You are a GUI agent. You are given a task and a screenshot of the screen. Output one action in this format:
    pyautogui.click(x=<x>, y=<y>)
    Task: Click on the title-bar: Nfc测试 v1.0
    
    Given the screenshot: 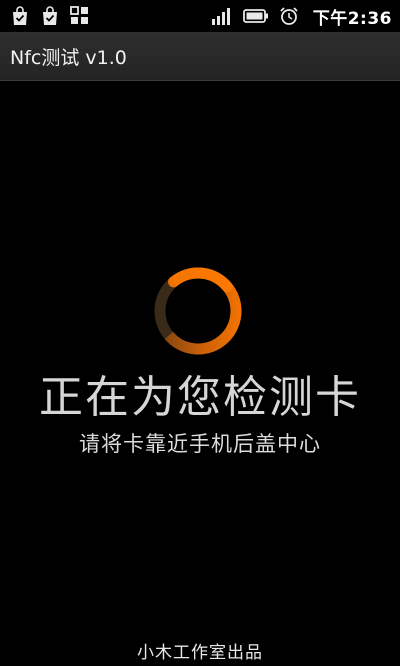 What is the action you would take?
    pyautogui.click(x=200, y=56)
    